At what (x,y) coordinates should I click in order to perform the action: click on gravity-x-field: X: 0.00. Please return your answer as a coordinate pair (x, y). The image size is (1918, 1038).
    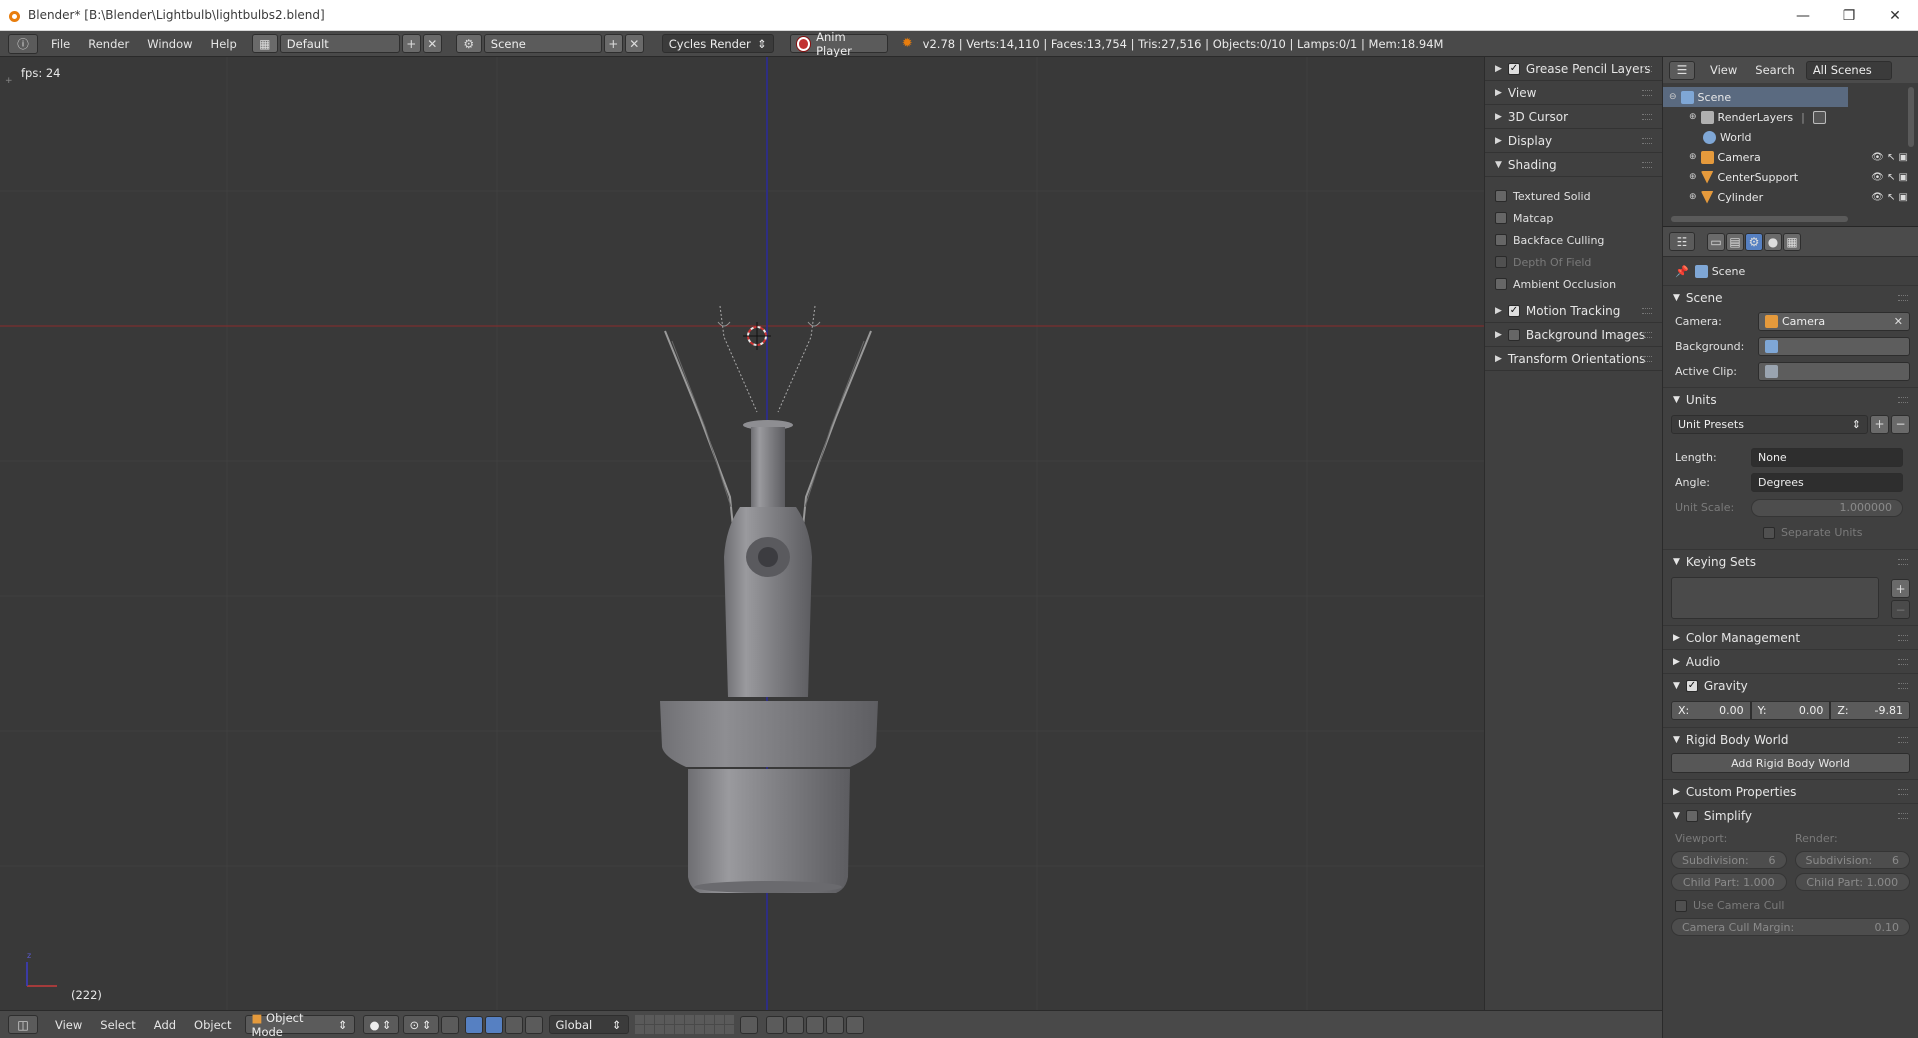
    Looking at the image, I should click on (1711, 710).